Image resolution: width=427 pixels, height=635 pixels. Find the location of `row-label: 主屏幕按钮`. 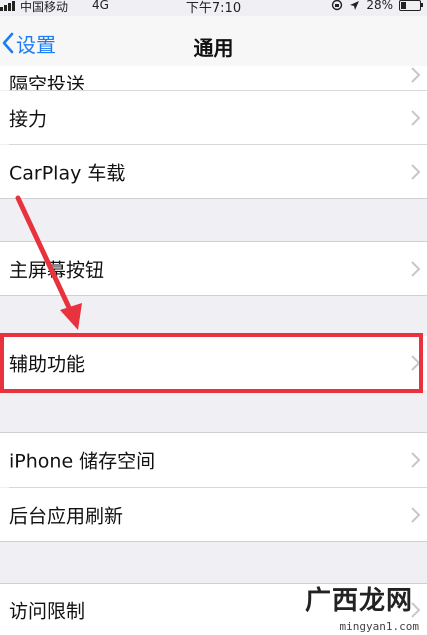

row-label: 主屏幕按钮 is located at coordinates (57, 270).